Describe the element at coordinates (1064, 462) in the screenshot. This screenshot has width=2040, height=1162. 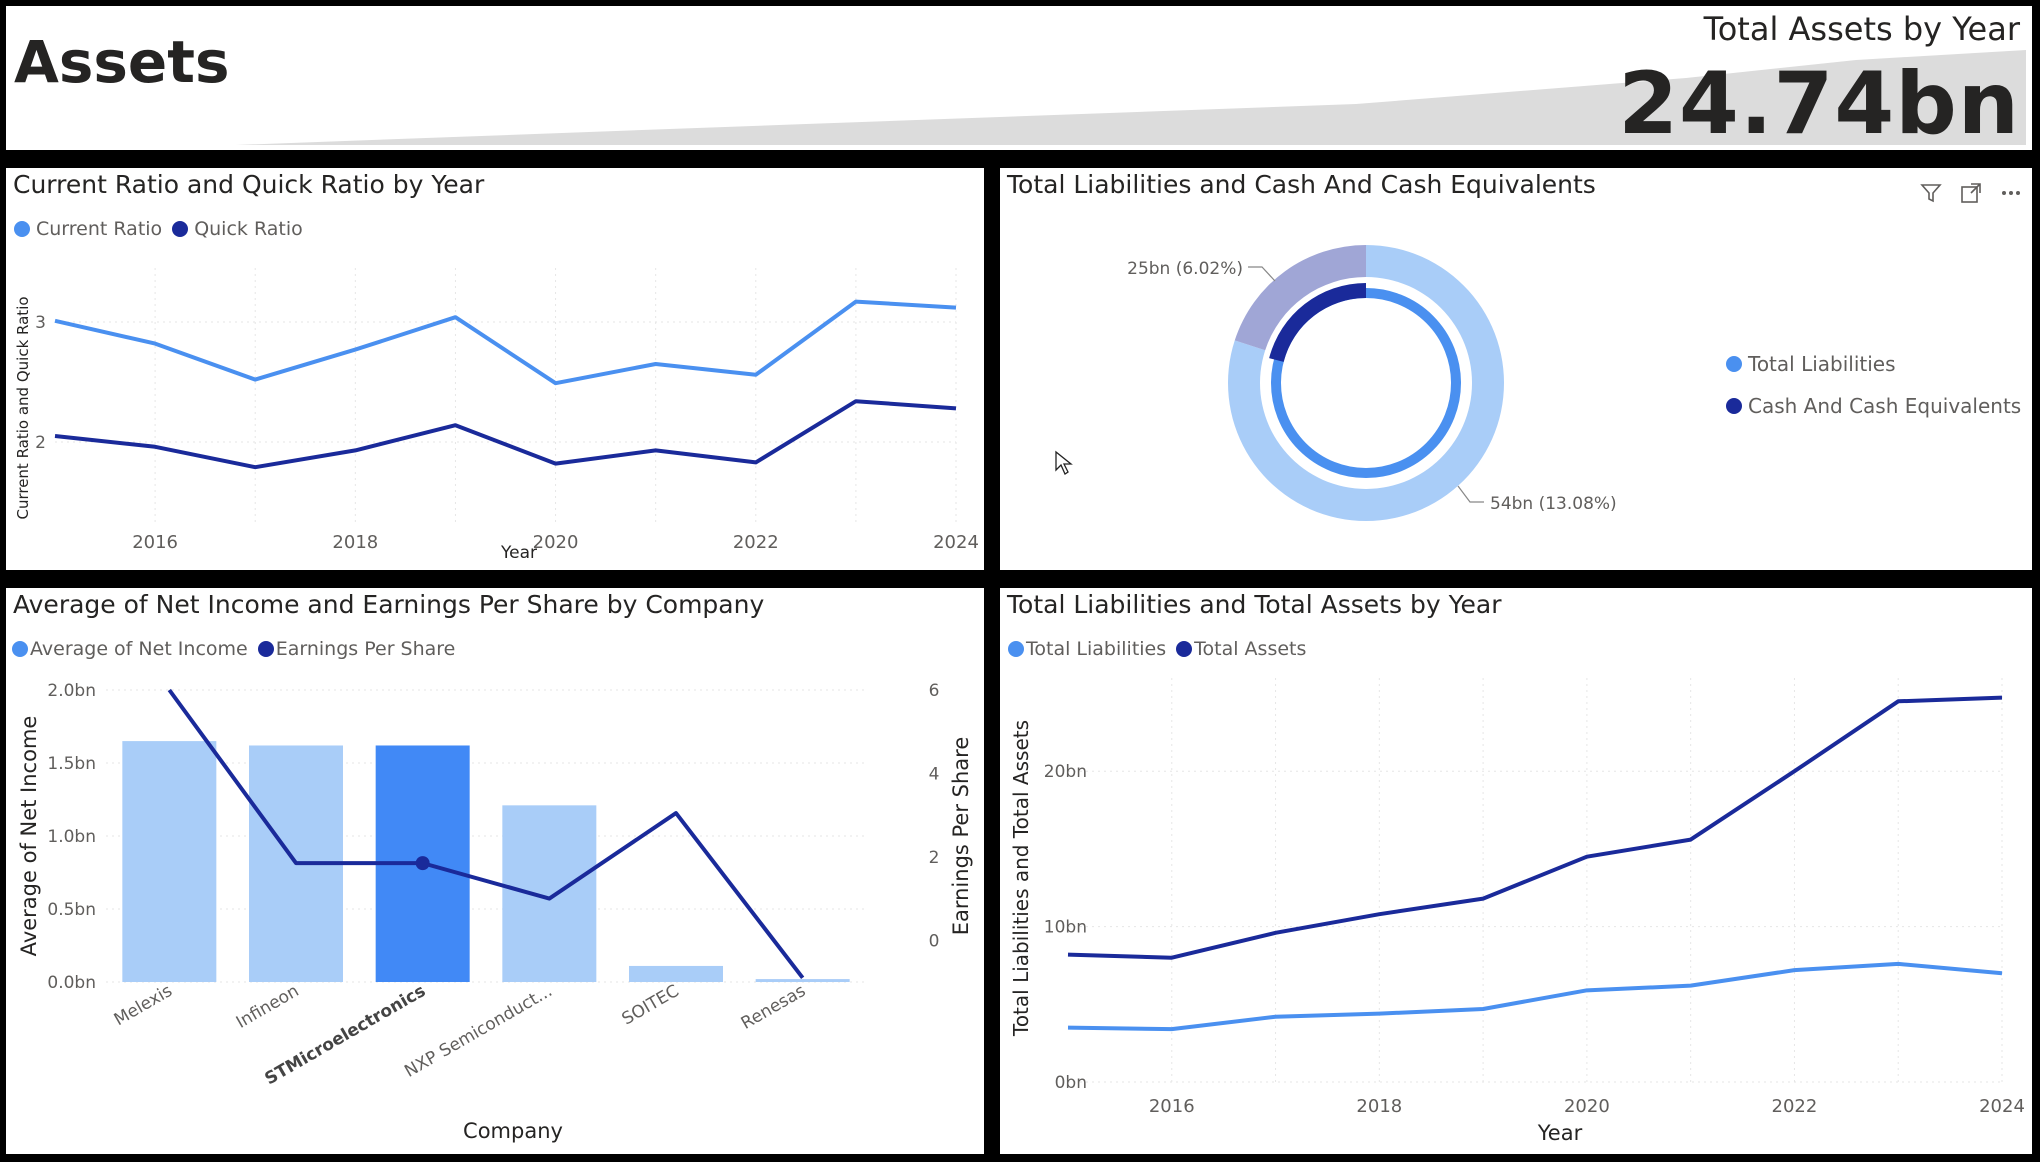
I see `mouse-cursor-icon` at that location.